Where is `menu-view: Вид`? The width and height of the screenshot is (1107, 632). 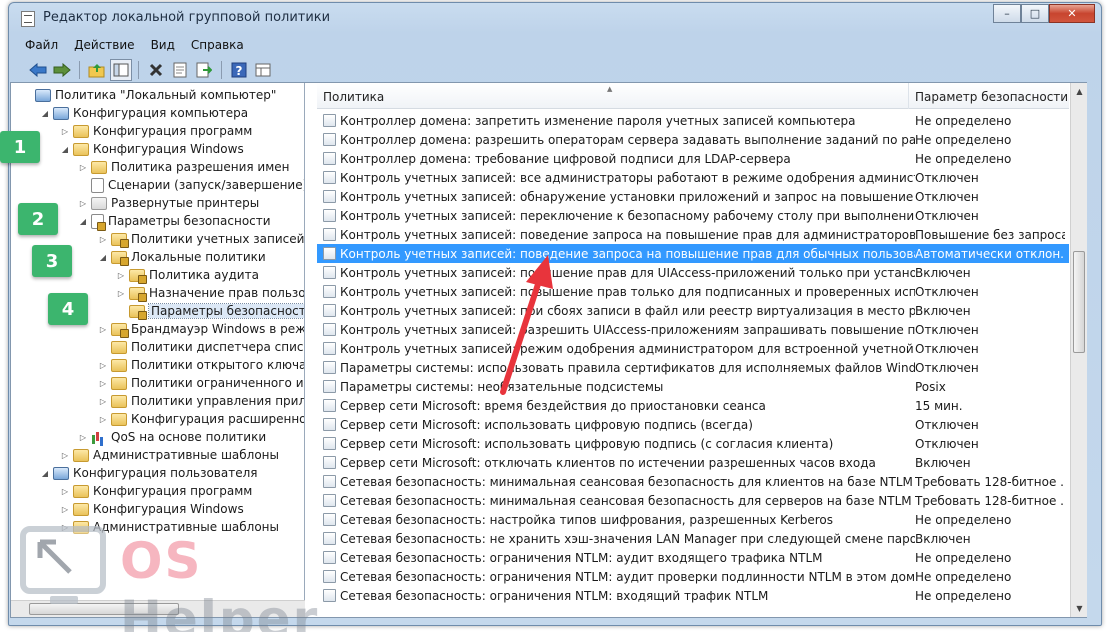
menu-view: Вид is located at coordinates (163, 45).